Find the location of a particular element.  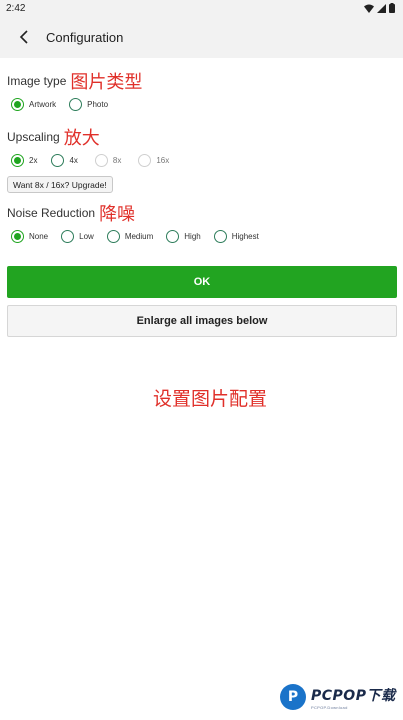

radio-photo: Photo is located at coordinates (89, 104).